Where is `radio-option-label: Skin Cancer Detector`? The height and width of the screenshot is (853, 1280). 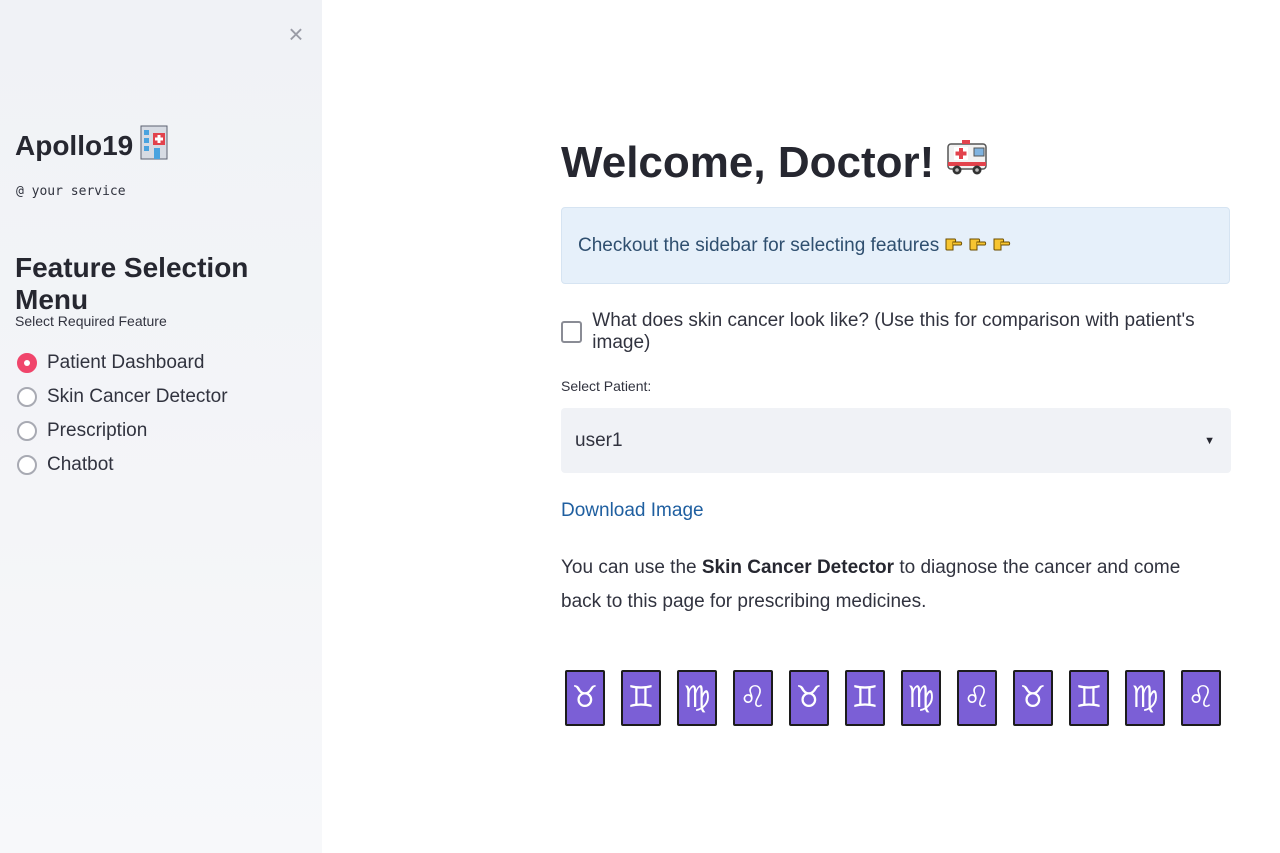 radio-option-label: Skin Cancer Detector is located at coordinates (137, 396).